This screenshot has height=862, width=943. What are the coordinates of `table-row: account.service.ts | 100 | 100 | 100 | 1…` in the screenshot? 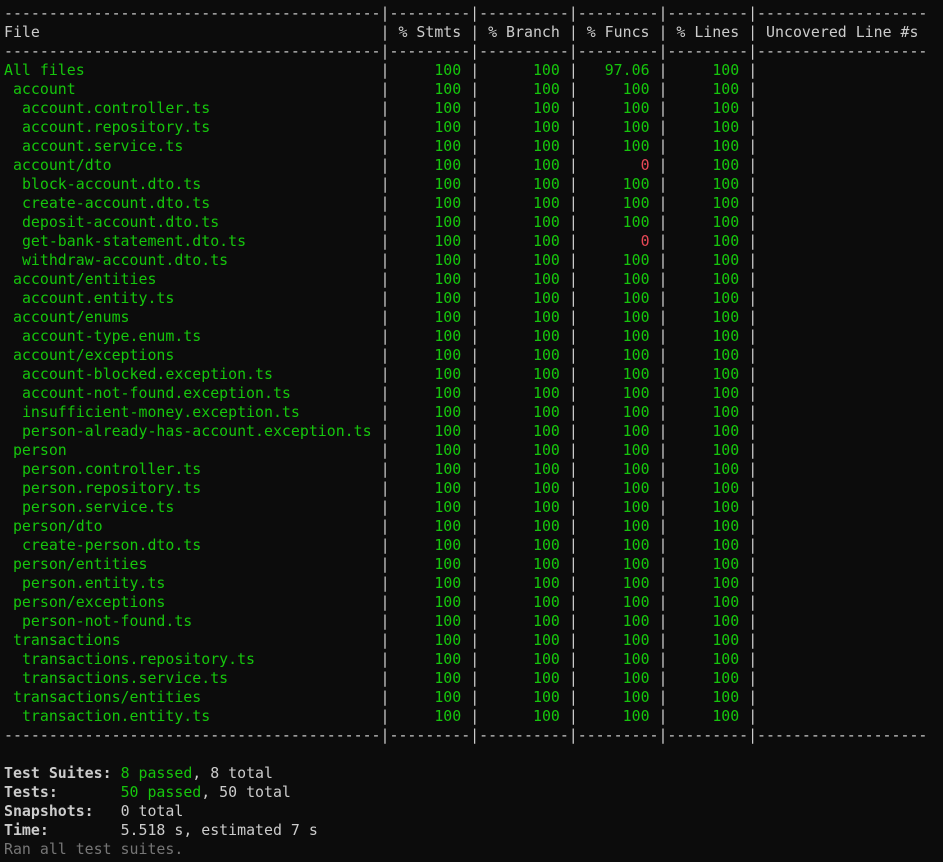 It's located at (473, 146).